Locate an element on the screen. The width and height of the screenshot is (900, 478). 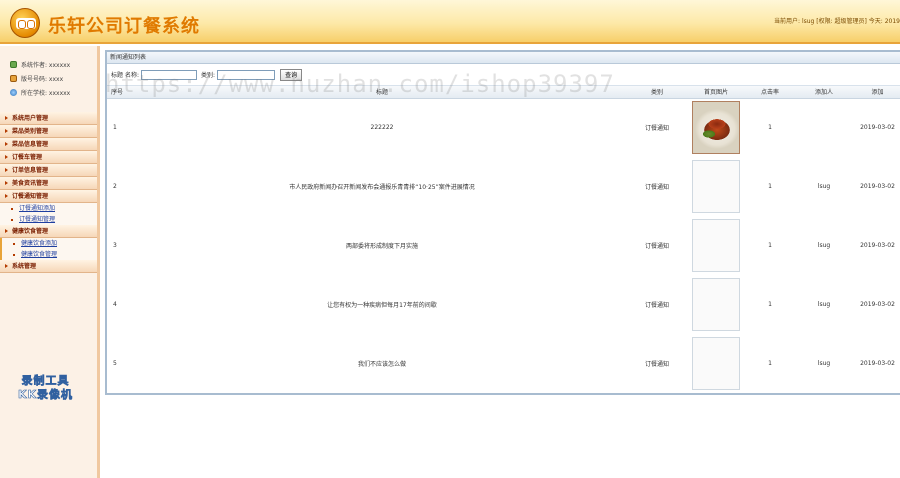
menu-item-system: 系统管理 is located at coordinates (48, 266).